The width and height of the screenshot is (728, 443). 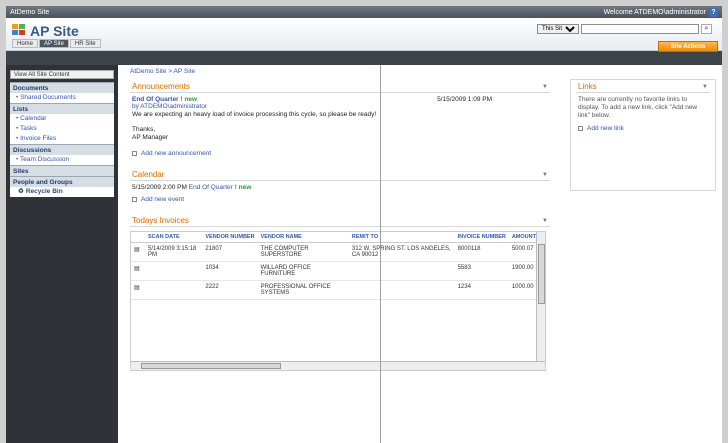 What do you see at coordinates (643, 130) in the screenshot?
I see `add-link-link: Add new link` at bounding box center [643, 130].